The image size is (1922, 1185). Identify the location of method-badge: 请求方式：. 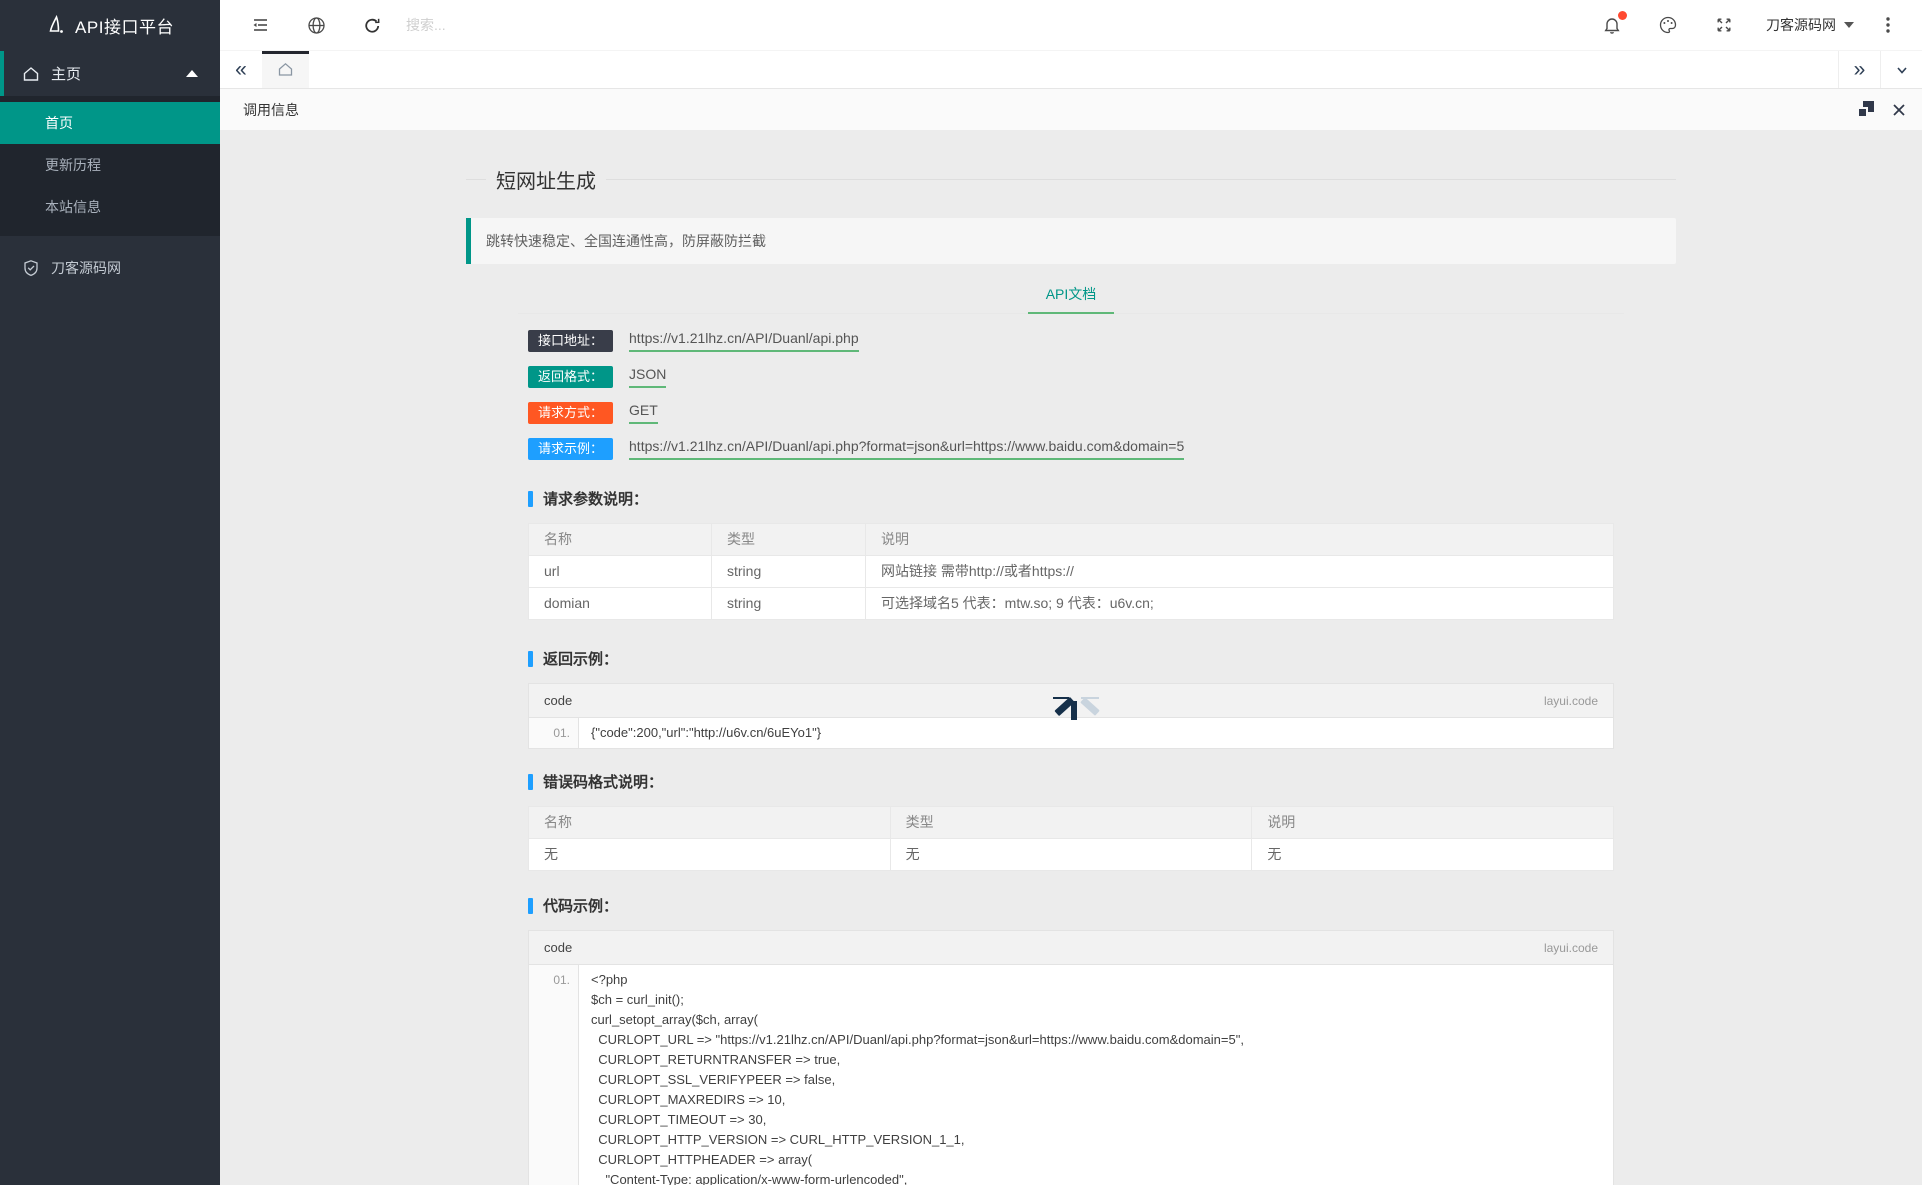
(571, 413).